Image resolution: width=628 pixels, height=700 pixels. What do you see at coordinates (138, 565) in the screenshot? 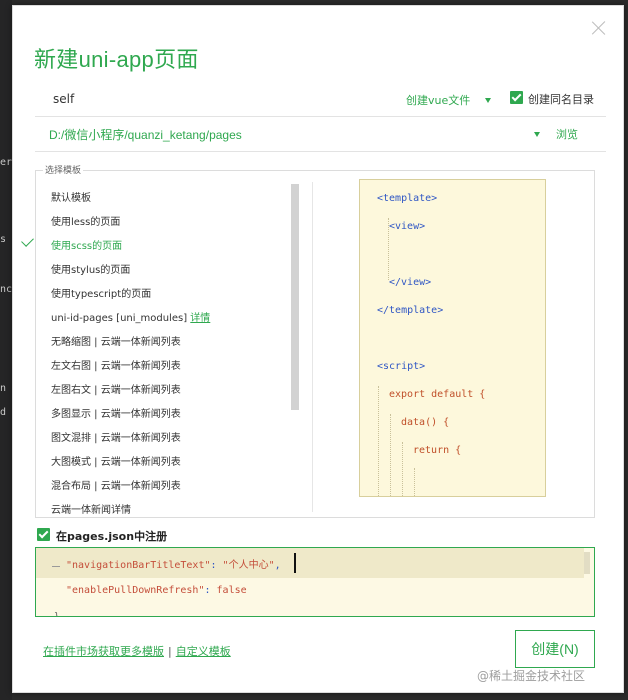
I see `json-key: "navigationBarTitleText"` at bounding box center [138, 565].